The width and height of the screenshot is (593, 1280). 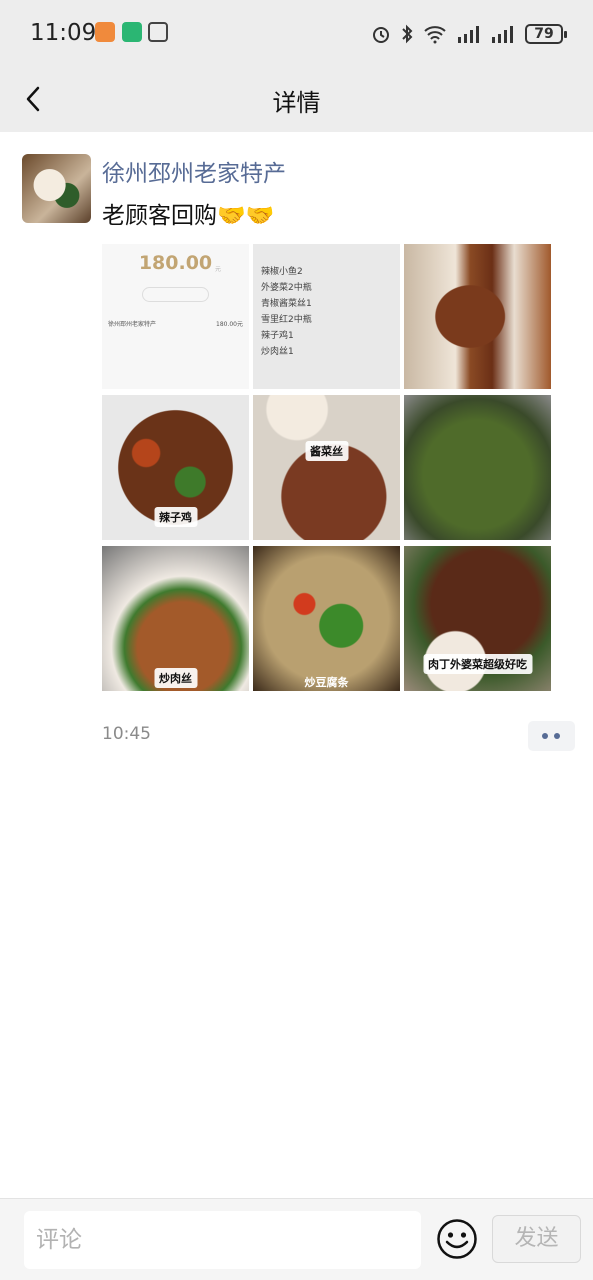 I want to click on photo-caption: 肉丁外婆菜超级好吃, so click(x=477, y=664).